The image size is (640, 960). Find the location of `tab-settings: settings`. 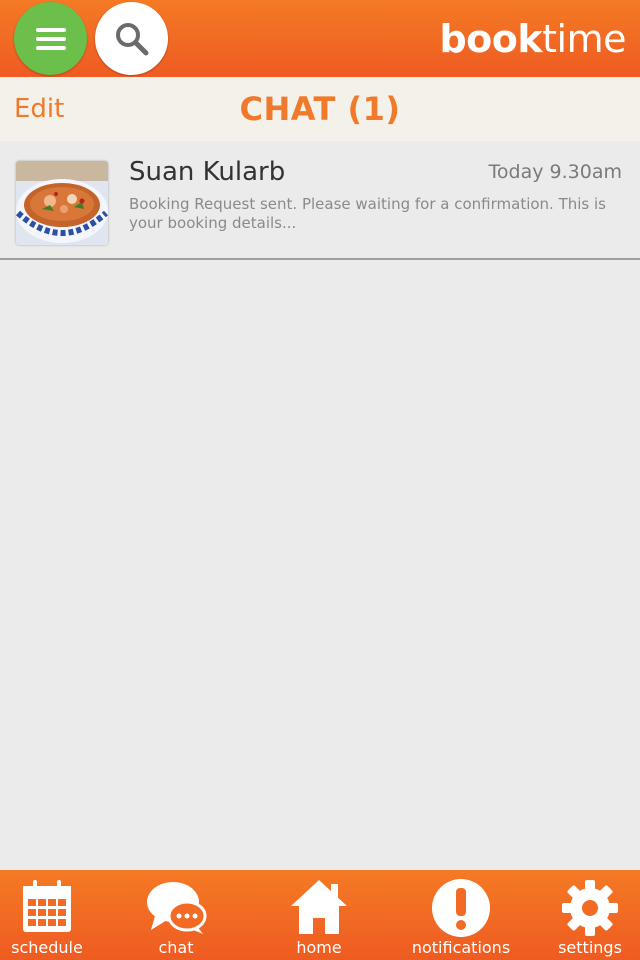

tab-settings: settings is located at coordinates (590, 915).